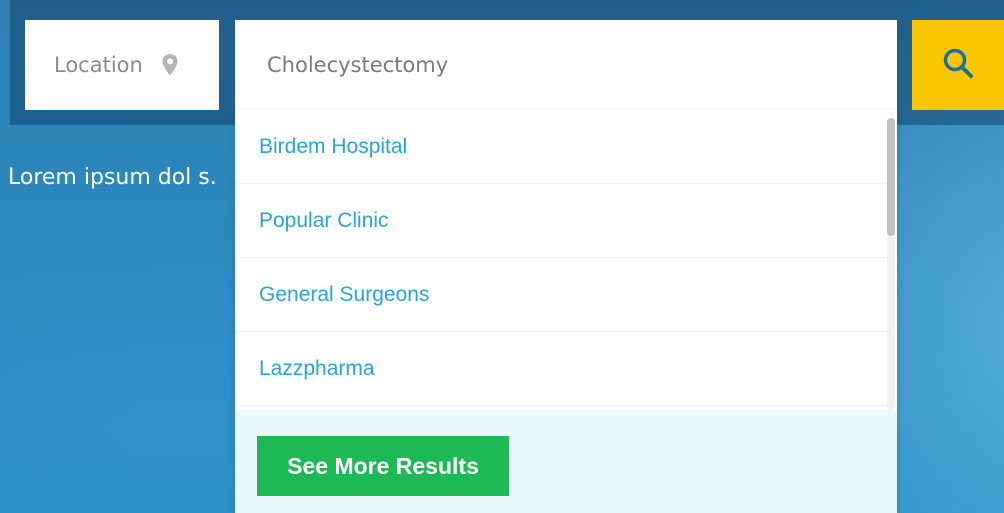 Image resolution: width=1004 pixels, height=513 pixels. What do you see at coordinates (383, 466) in the screenshot?
I see `see-more-results-button: See More Results` at bounding box center [383, 466].